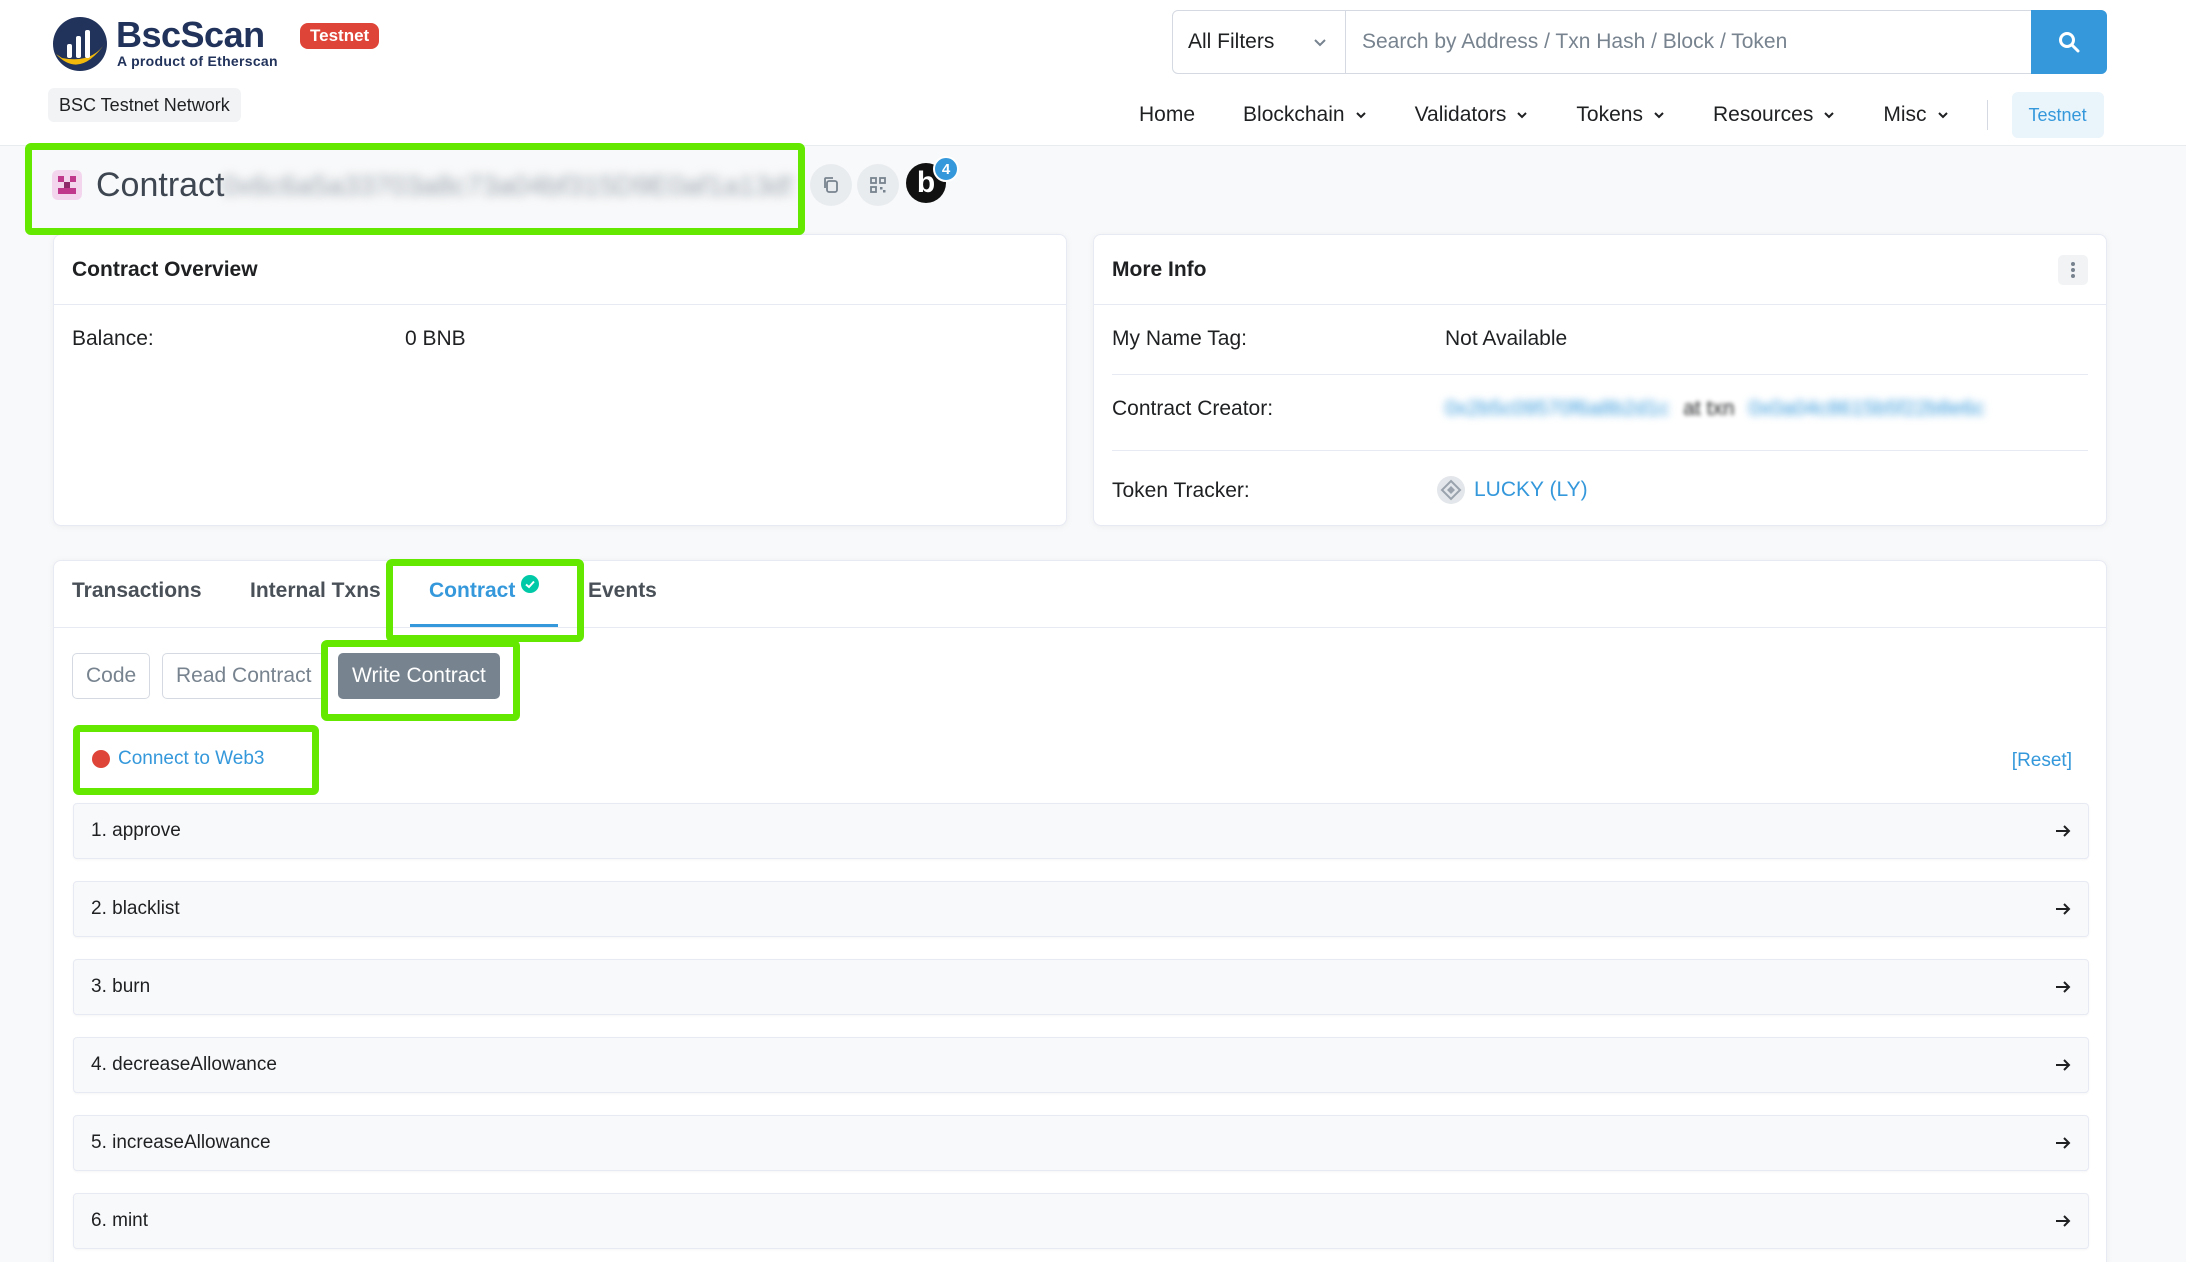 Image resolution: width=2186 pixels, height=1262 pixels. I want to click on nav-home: Home, so click(1167, 115).